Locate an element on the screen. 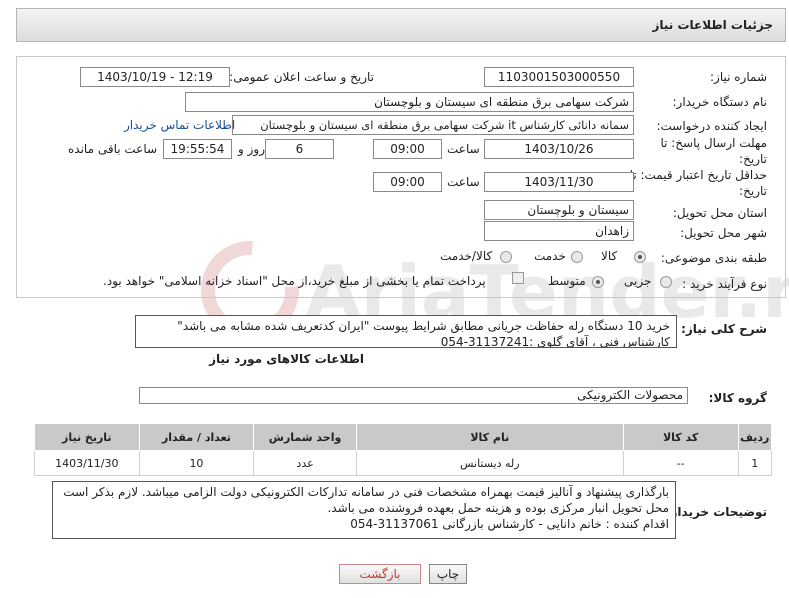 This screenshot has height=598, width=789. city-label: شهر محل تحویل: is located at coordinates (723, 233).